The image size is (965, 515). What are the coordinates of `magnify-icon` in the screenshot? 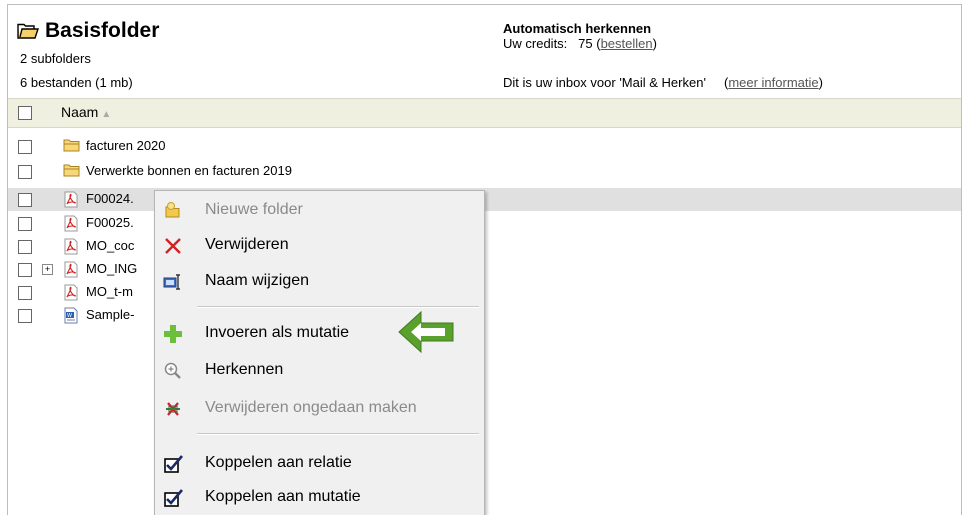 It's located at (172, 370).